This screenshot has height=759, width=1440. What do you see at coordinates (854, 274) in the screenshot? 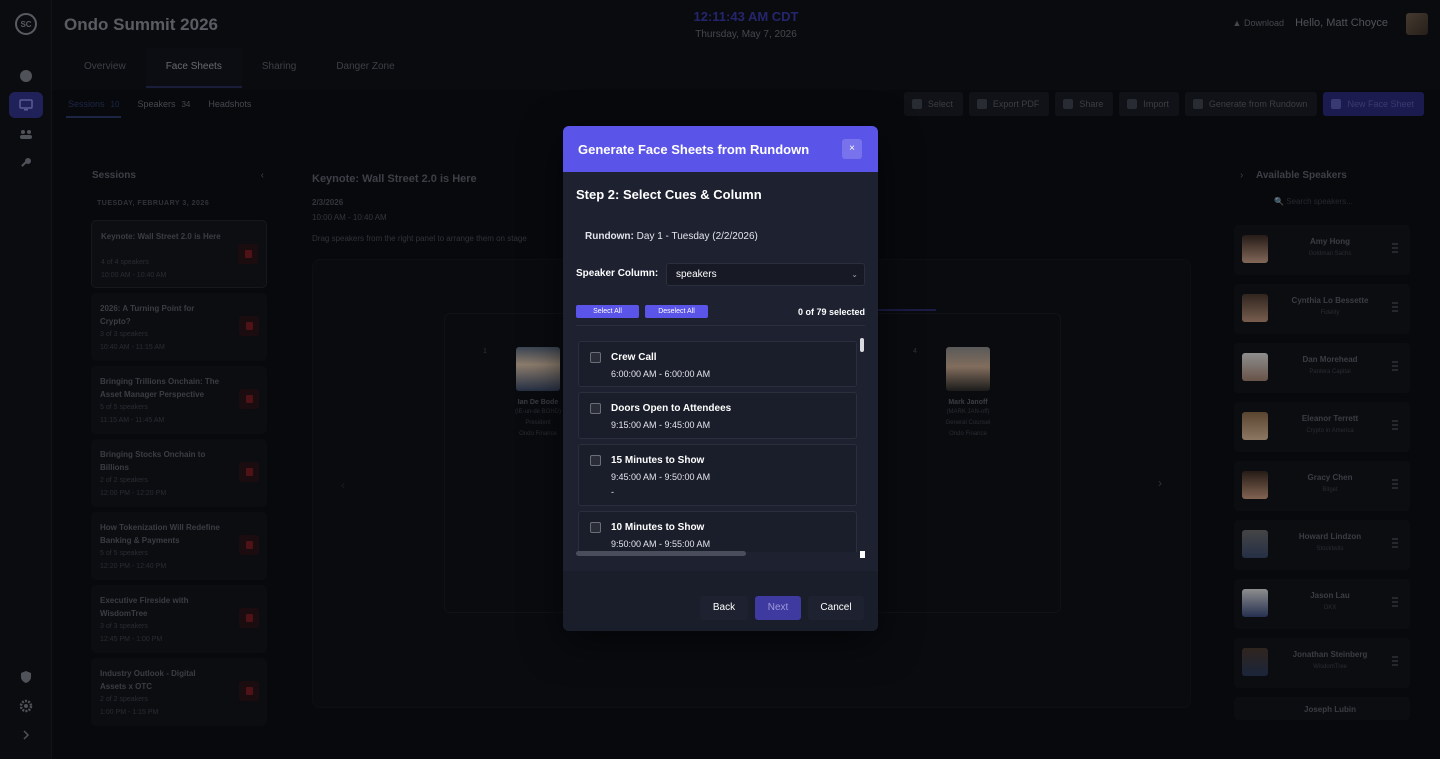
I see `chevron-down-icon: ⌄` at bounding box center [854, 274].